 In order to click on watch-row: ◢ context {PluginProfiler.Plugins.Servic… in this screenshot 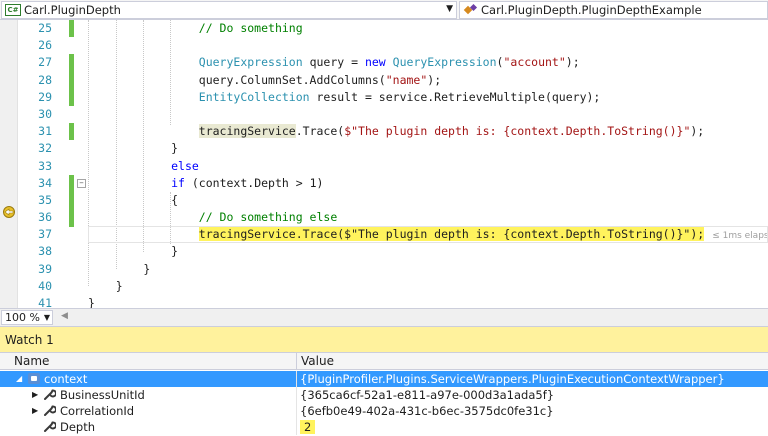, I will do `click(384, 379)`.